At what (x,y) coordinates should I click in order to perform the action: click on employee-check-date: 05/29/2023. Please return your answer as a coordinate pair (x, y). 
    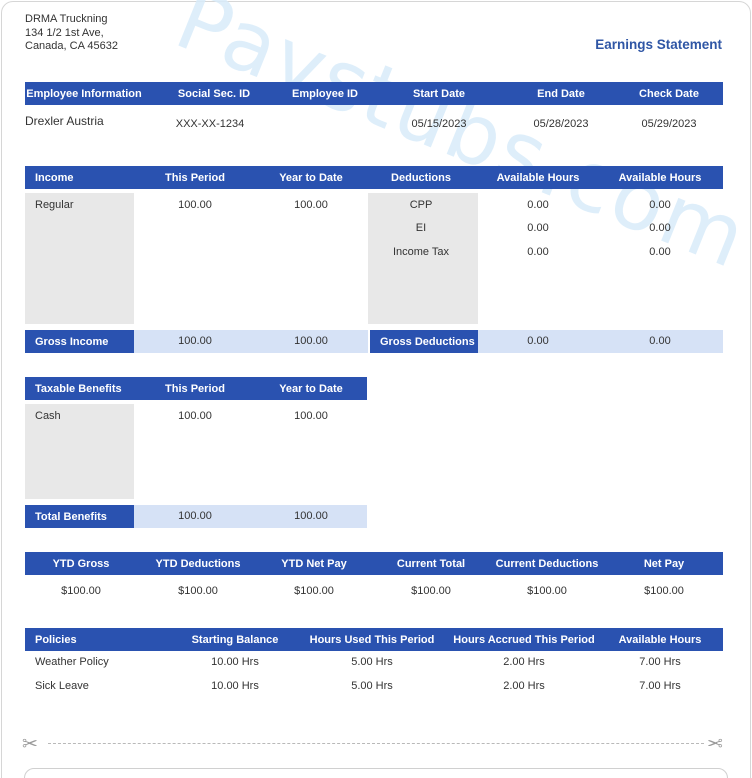
    Looking at the image, I should click on (669, 124).